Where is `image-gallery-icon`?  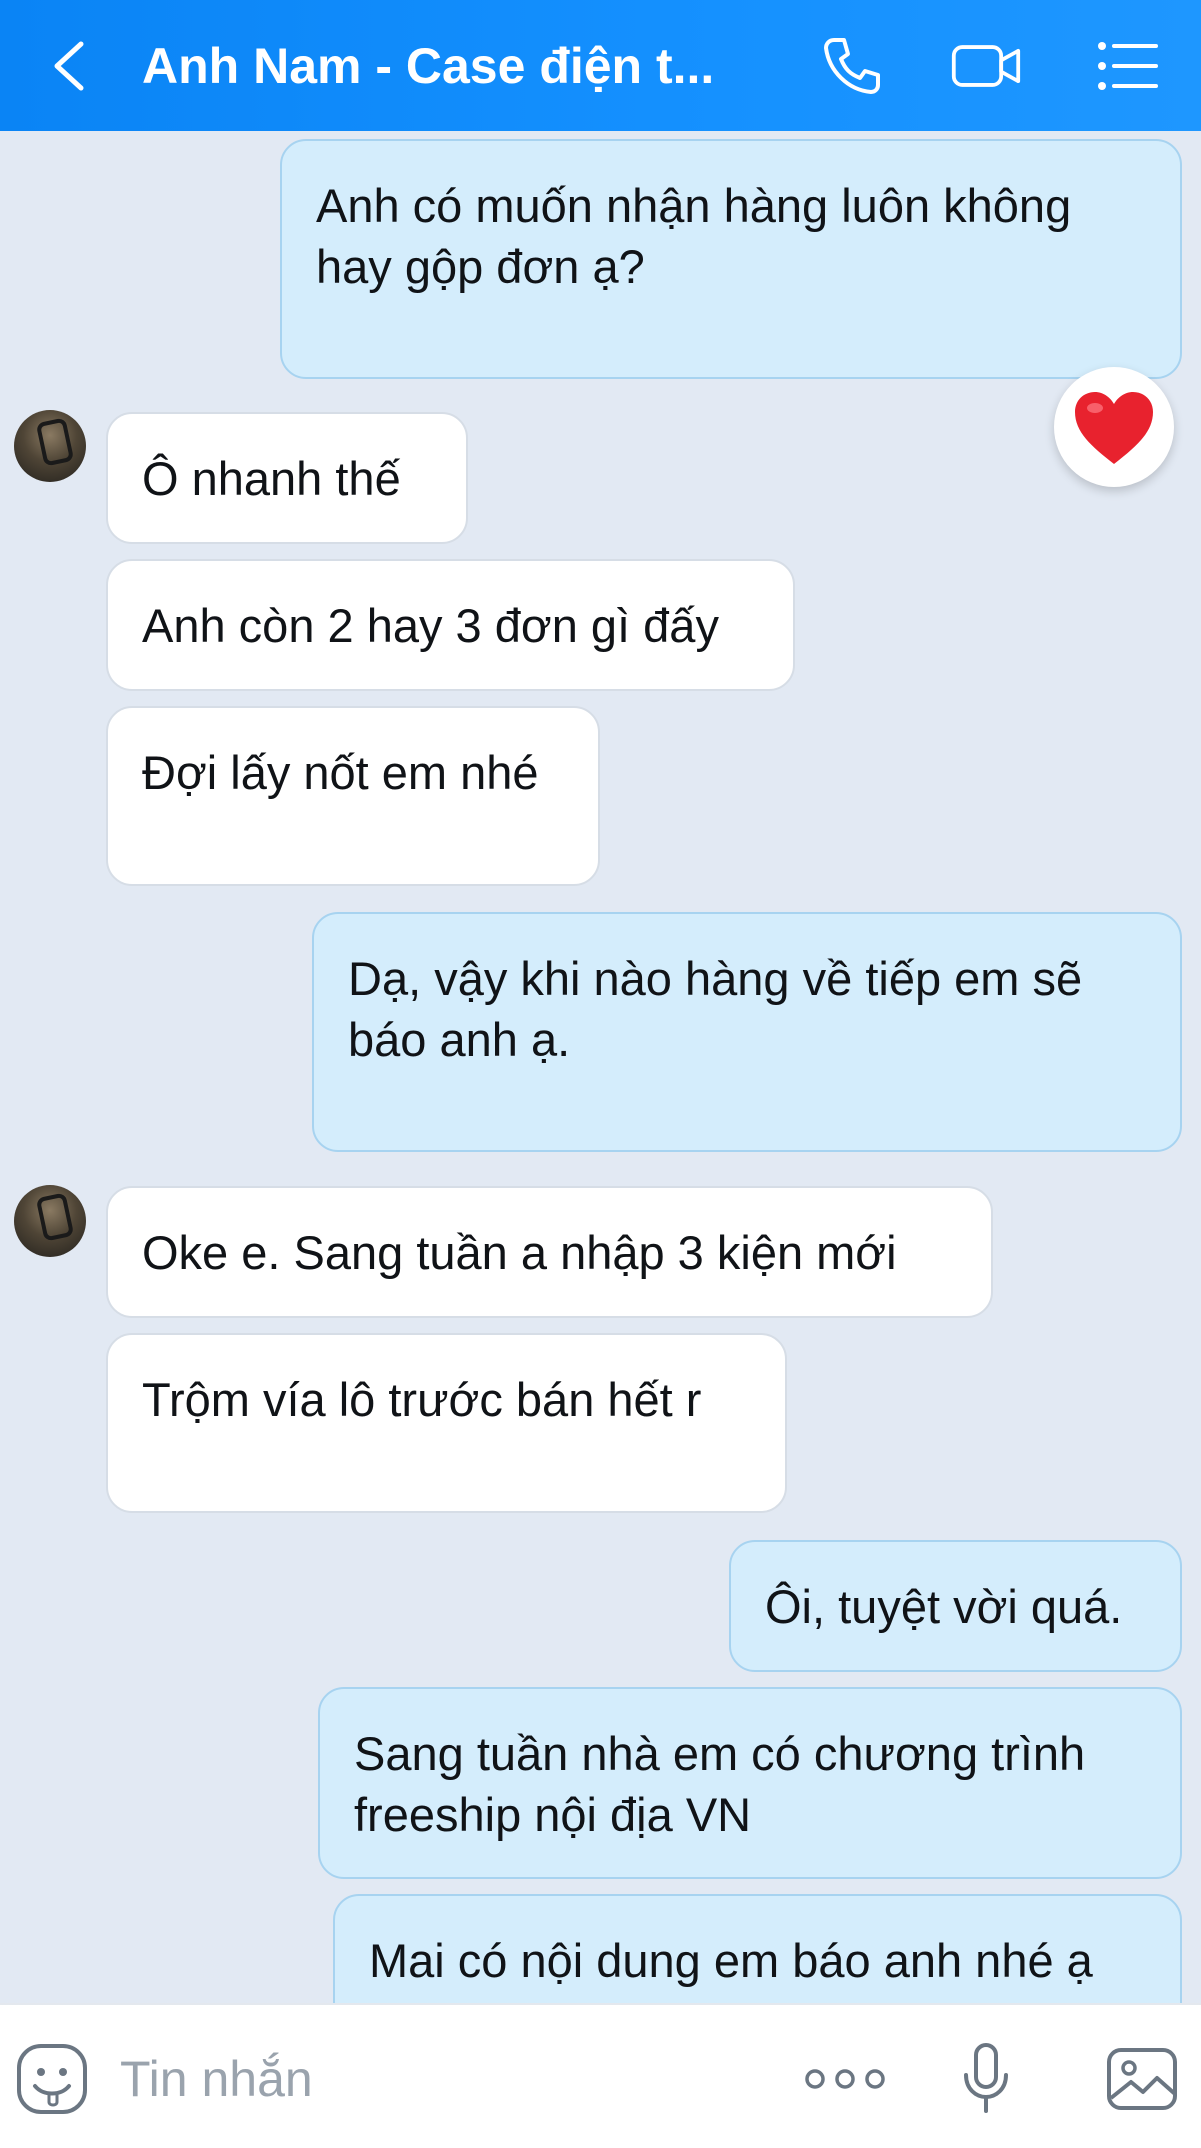
image-gallery-icon is located at coordinates (1142, 2079).